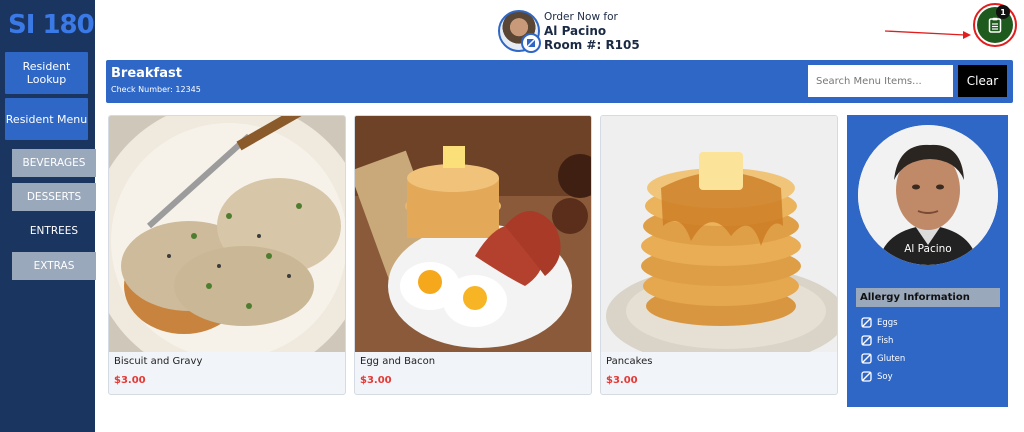  Describe the element at coordinates (54, 163) in the screenshot. I see `category-beverages: BEVERAGES` at that location.